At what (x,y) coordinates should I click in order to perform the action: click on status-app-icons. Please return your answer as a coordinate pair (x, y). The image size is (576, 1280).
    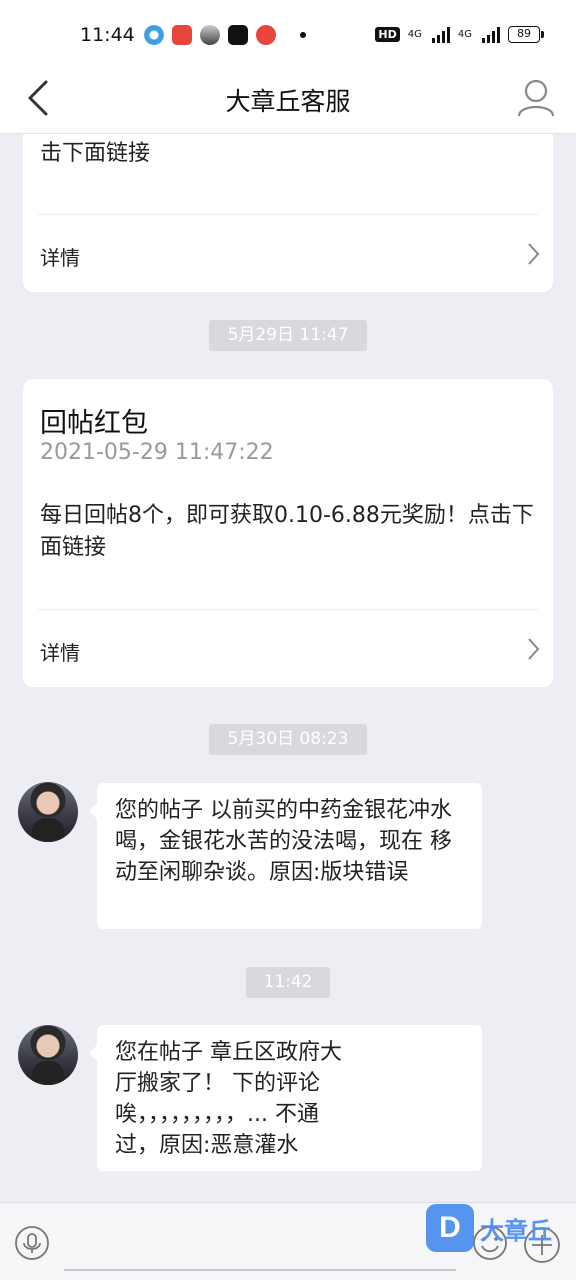
    Looking at the image, I should click on (225, 35).